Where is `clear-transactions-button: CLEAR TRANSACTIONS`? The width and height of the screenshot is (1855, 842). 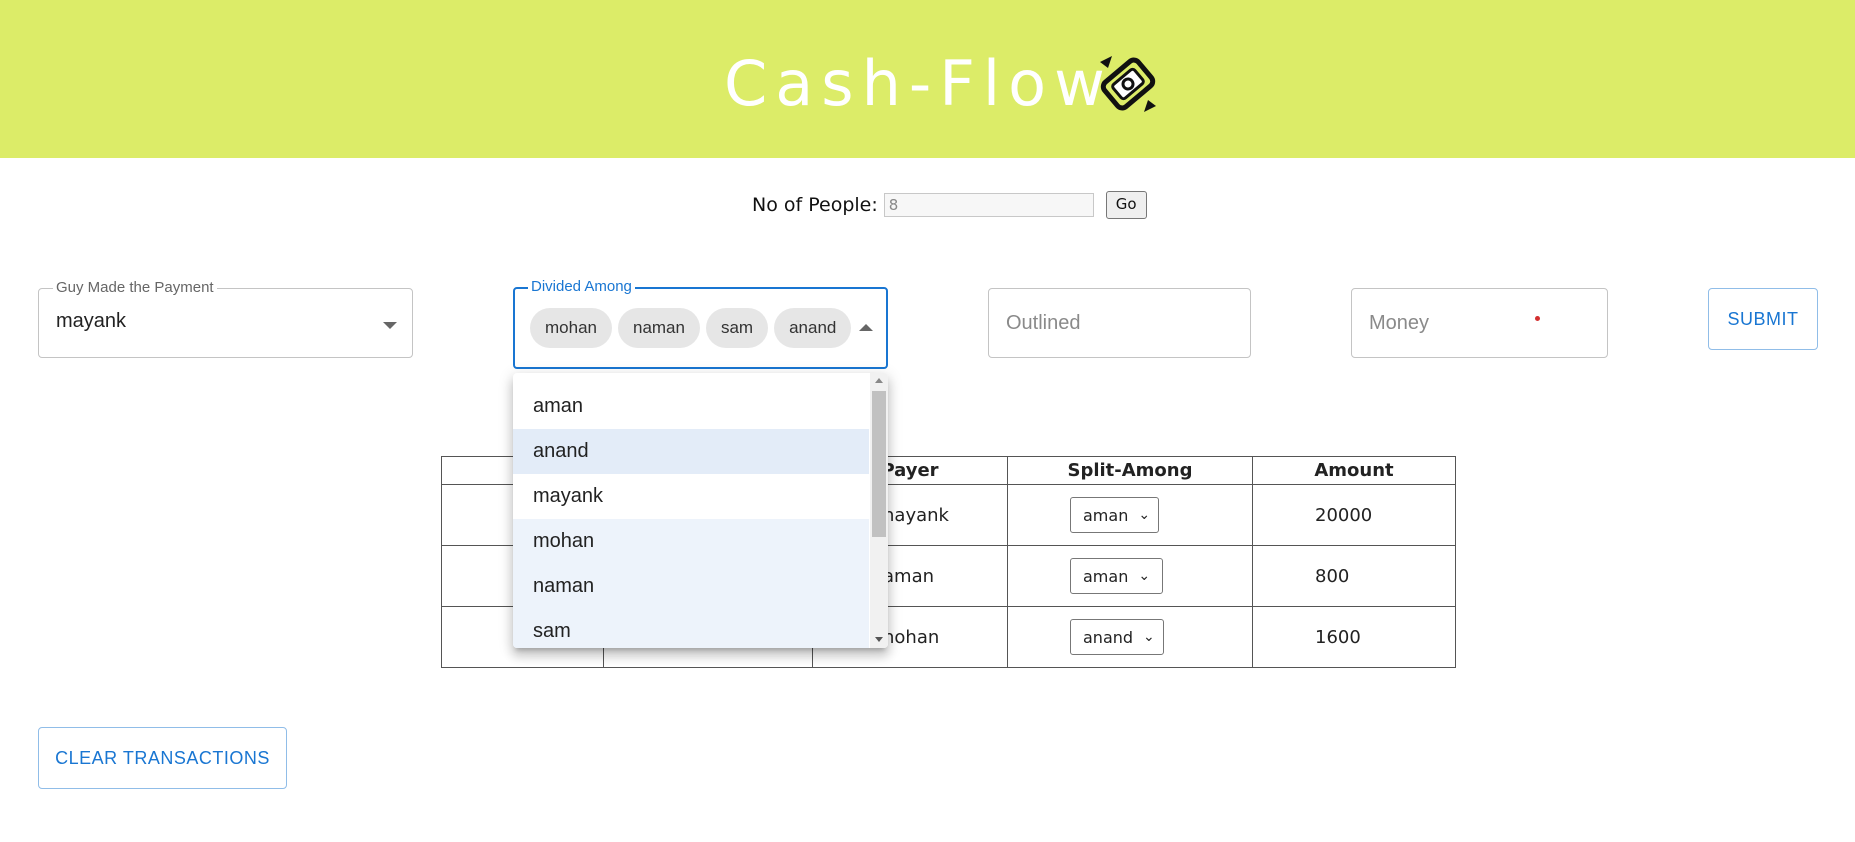
clear-transactions-button: CLEAR TRANSACTIONS is located at coordinates (162, 758).